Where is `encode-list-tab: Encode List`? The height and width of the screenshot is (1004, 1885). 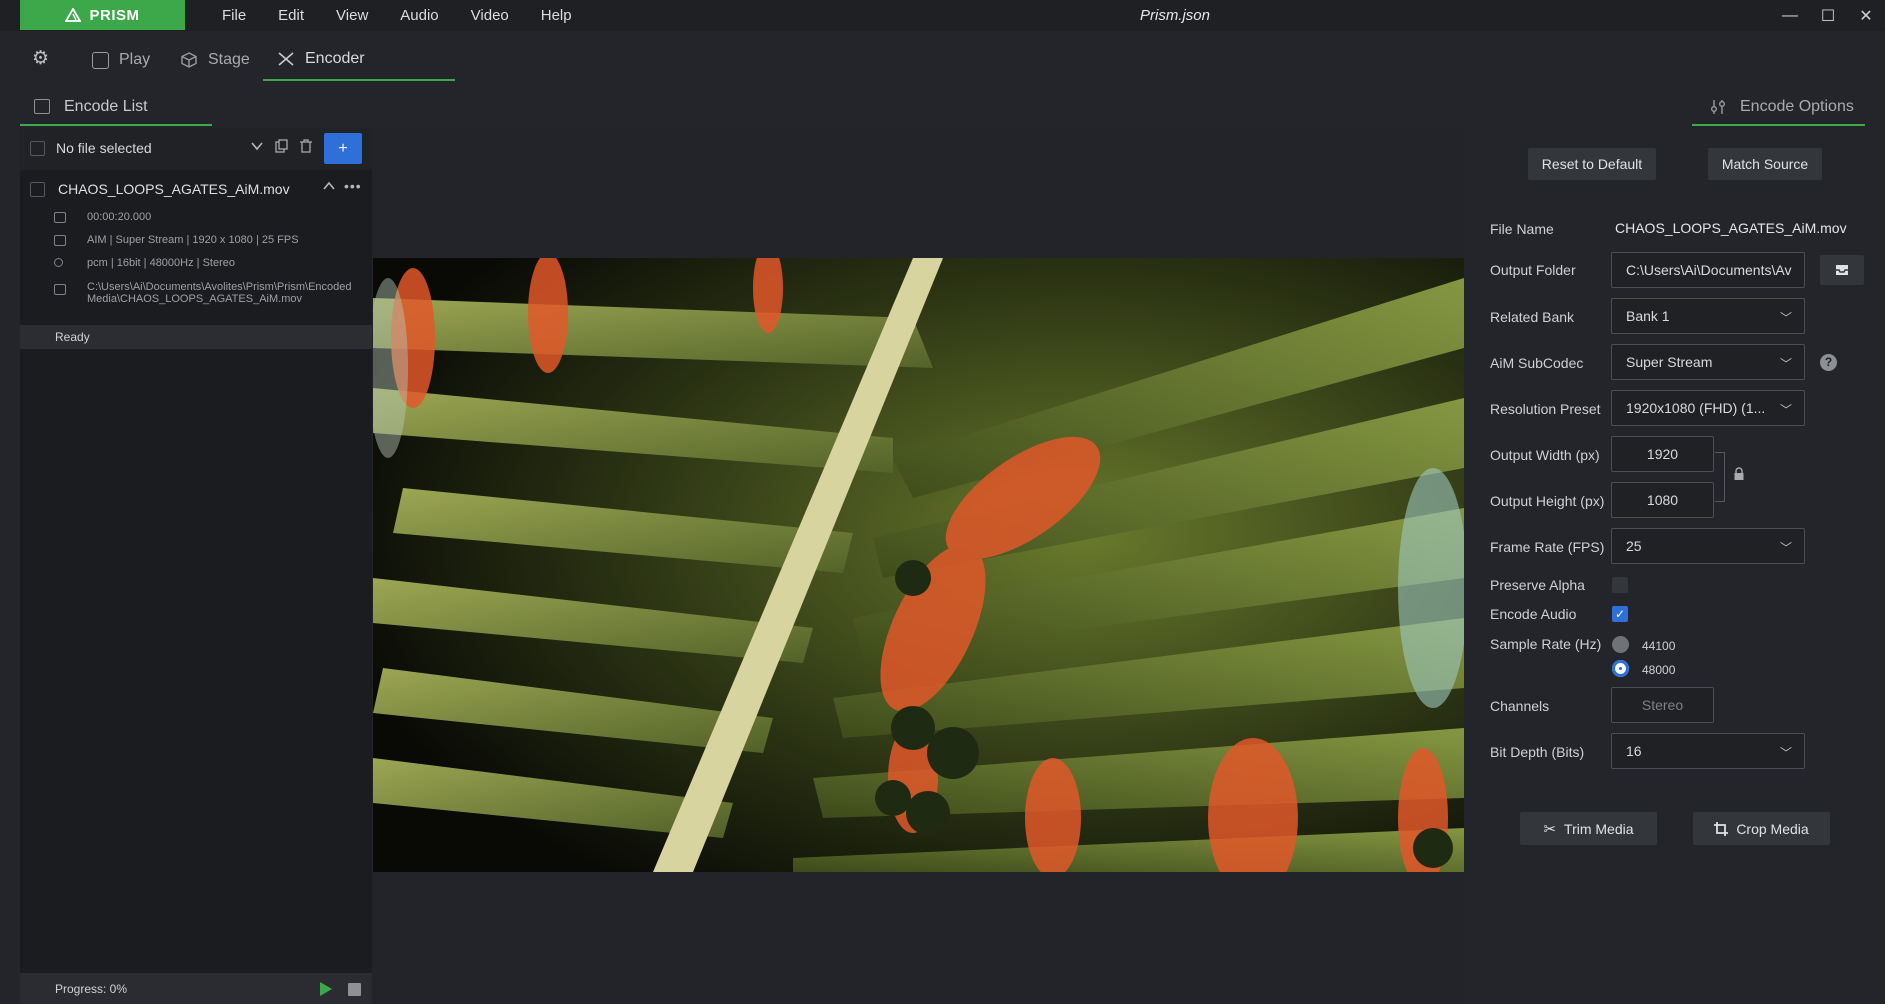 encode-list-tab: Encode List is located at coordinates (116, 107).